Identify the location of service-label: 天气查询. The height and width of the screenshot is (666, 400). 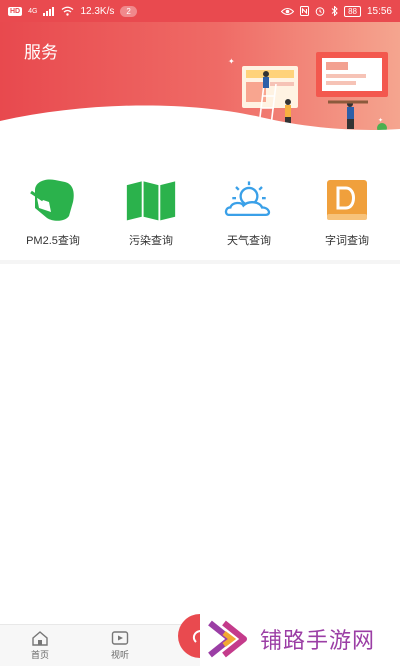
(249, 241).